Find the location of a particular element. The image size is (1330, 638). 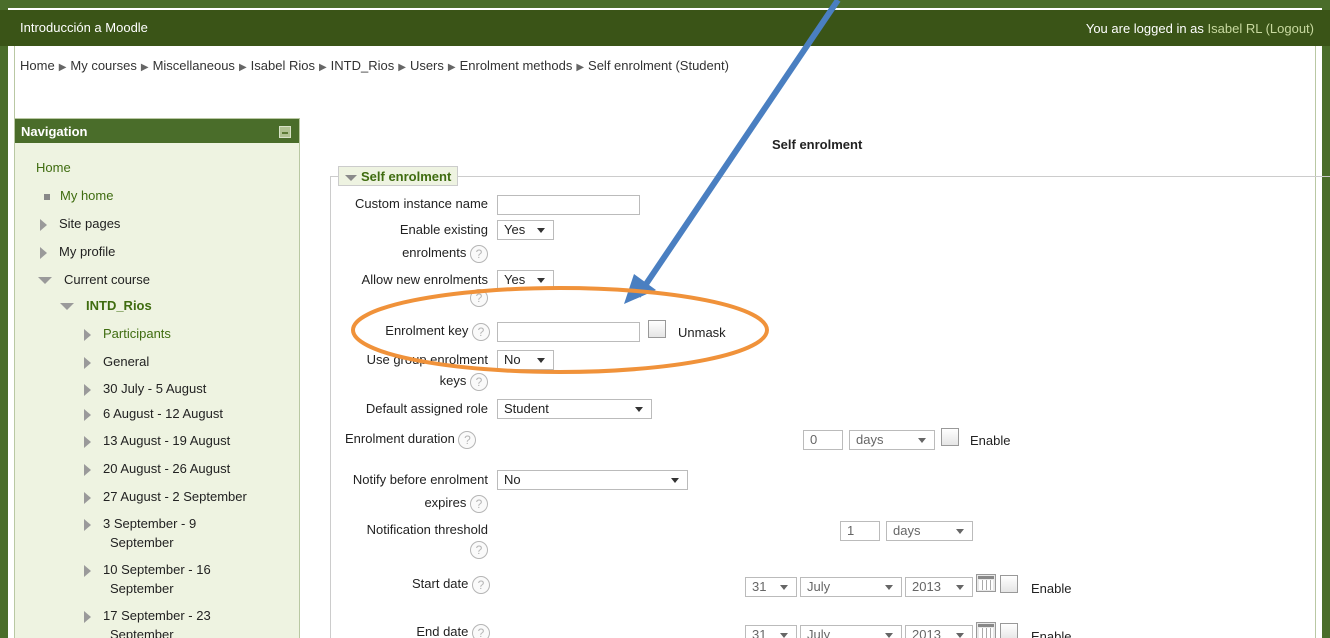

end-date-enable-checkbox is located at coordinates (1009, 630).